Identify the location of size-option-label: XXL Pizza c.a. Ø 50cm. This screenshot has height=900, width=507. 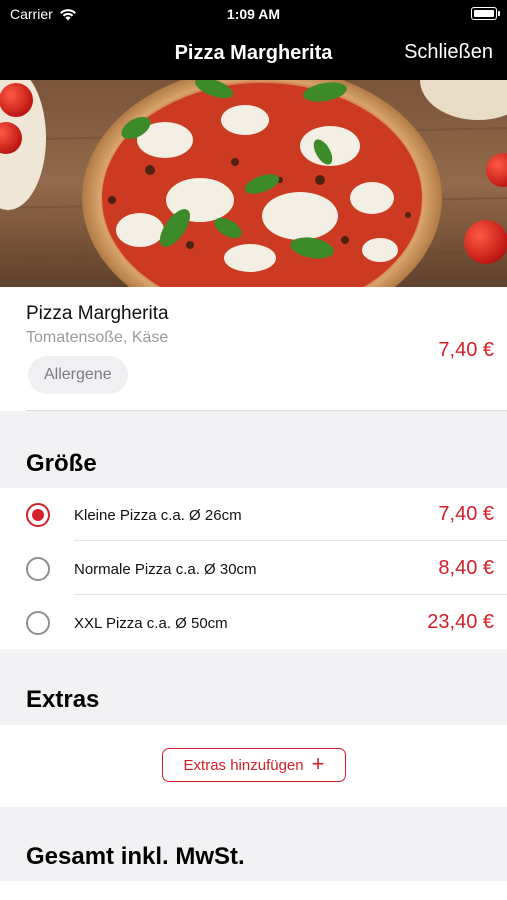
(151, 623).